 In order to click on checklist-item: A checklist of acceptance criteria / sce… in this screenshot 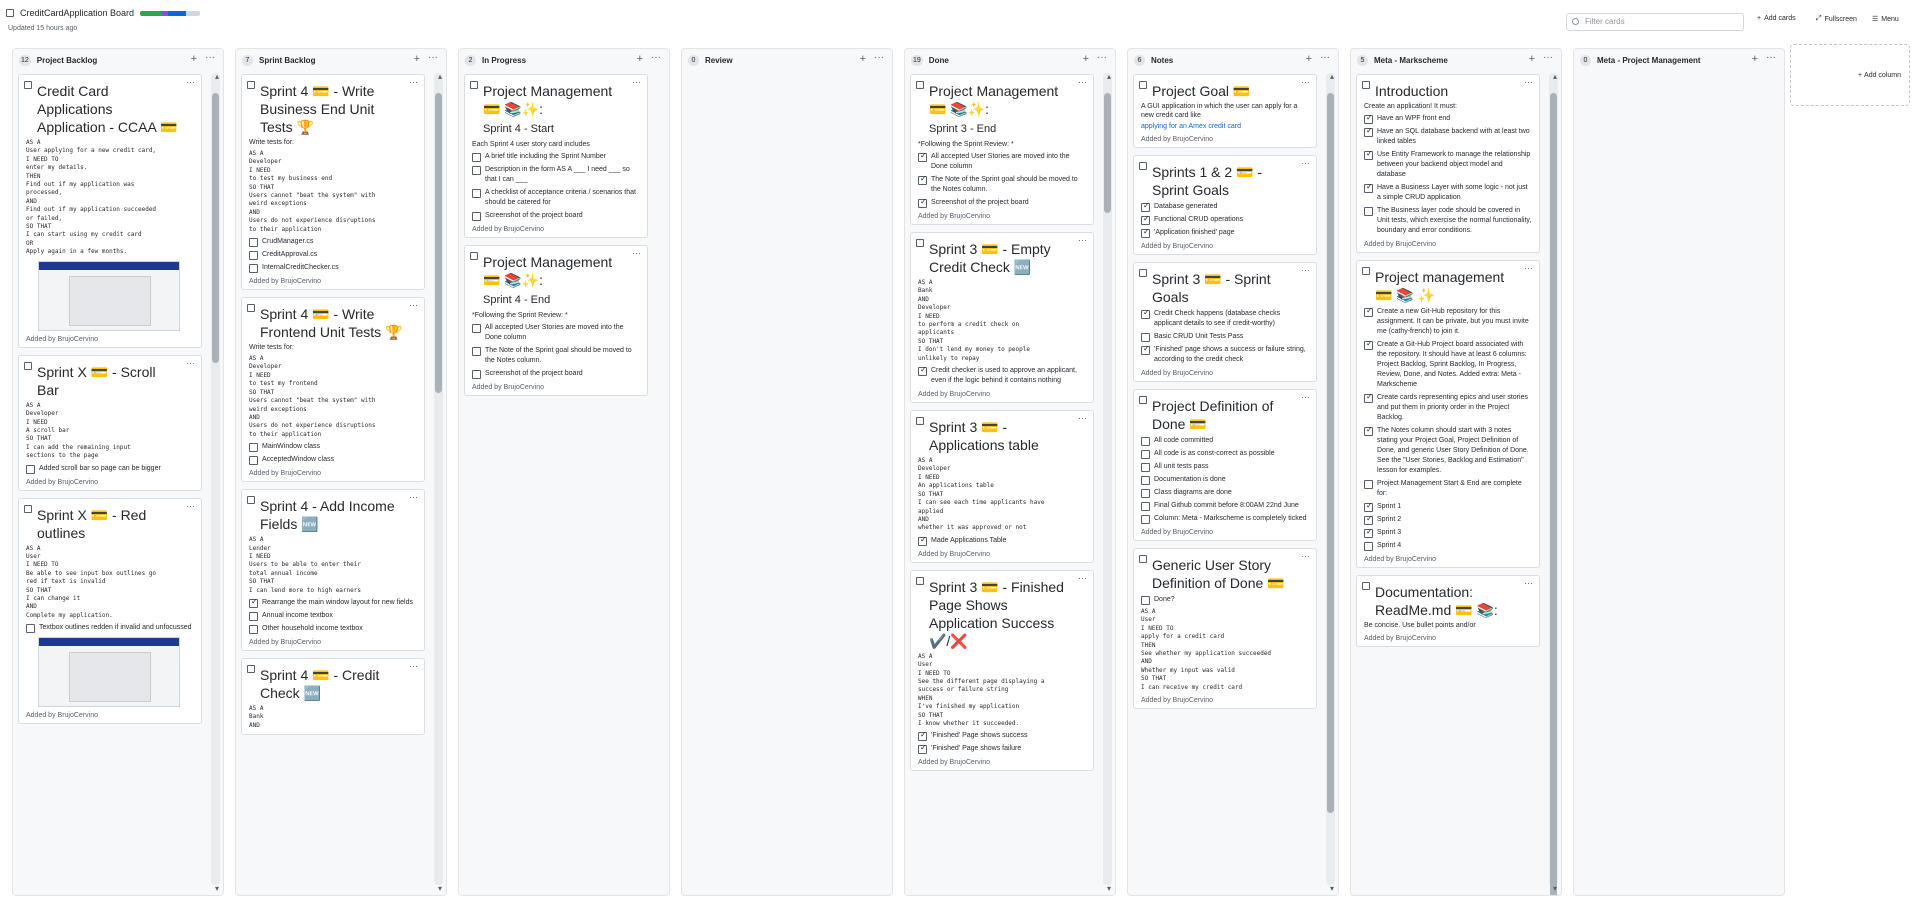, I will do `click(556, 198)`.